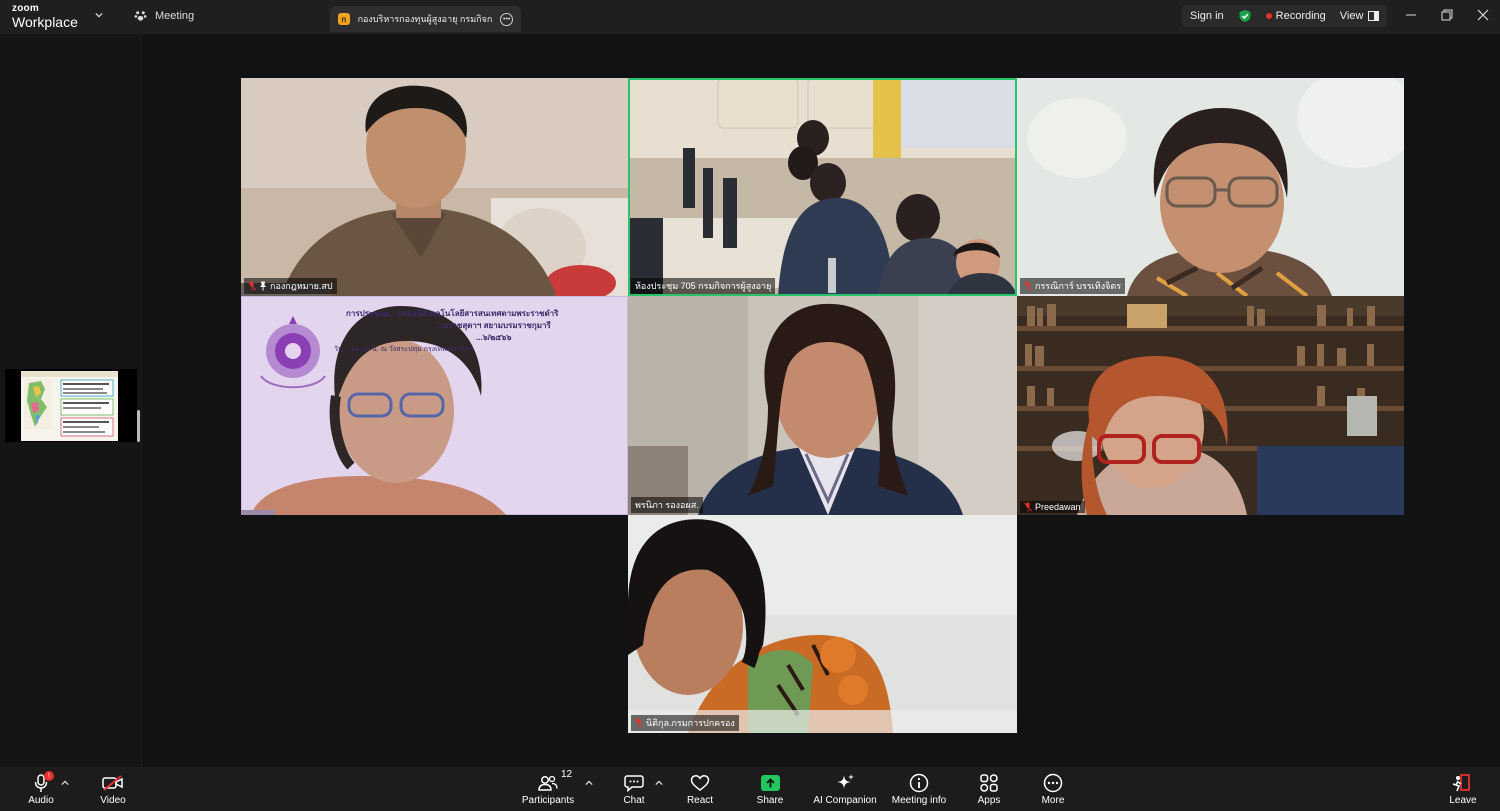 The image size is (1500, 811). What do you see at coordinates (1078, 286) in the screenshot?
I see `participant-name: กรรณิการ์ บรรเทิงจิตร` at bounding box center [1078, 286].